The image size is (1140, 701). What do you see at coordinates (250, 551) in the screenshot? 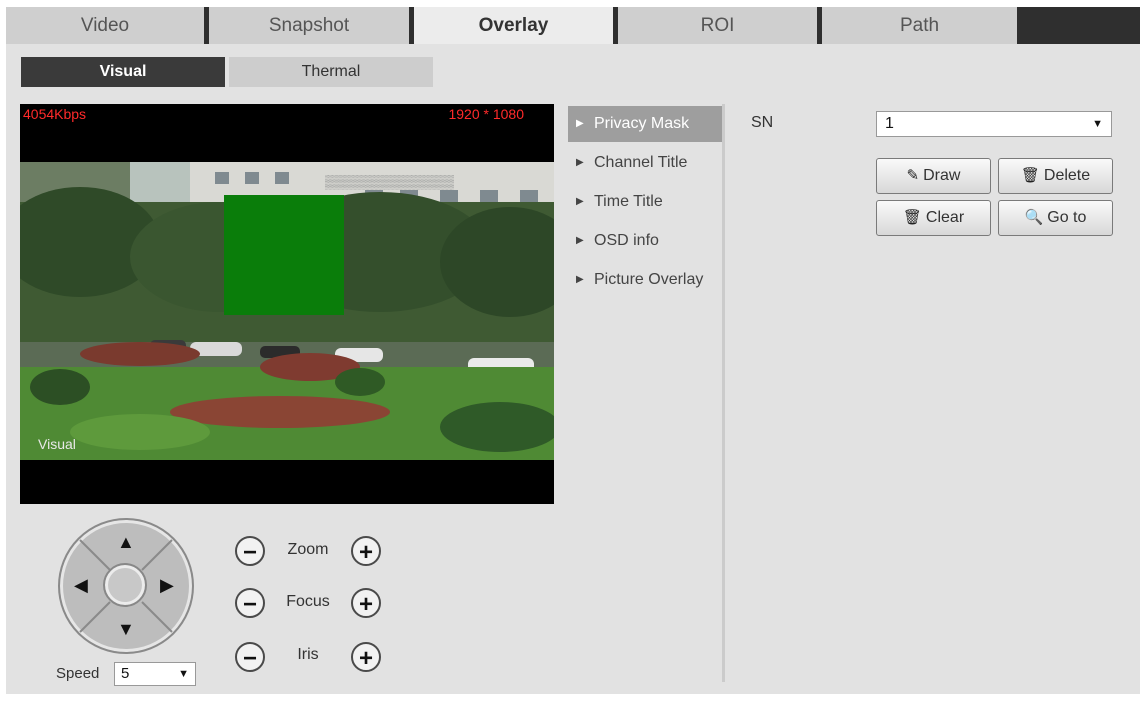
I see `zoom-out-button: −` at bounding box center [250, 551].